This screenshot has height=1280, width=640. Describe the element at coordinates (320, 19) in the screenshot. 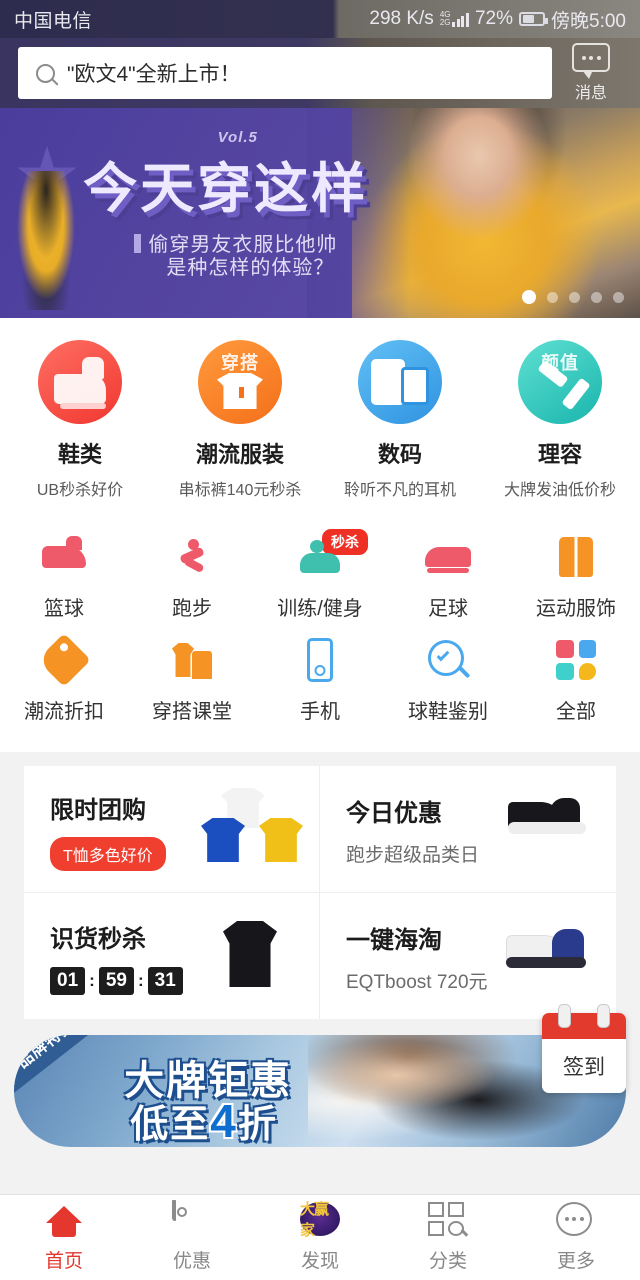

I see `status-bar: 中国电信 298 K/s 4G 2G 72% 傍晚5:00` at that location.